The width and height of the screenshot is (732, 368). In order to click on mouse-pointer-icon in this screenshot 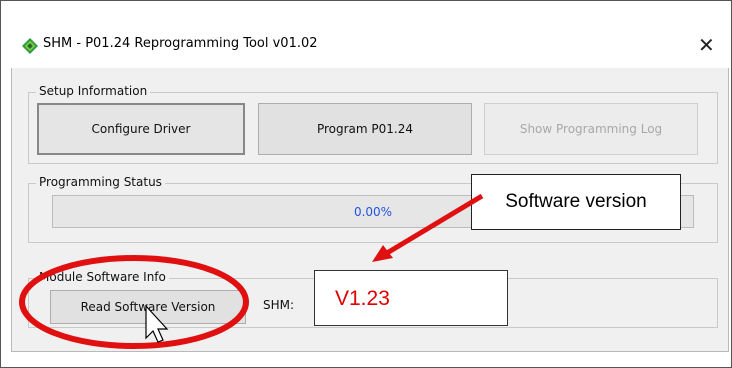, I will do `click(157, 323)`.